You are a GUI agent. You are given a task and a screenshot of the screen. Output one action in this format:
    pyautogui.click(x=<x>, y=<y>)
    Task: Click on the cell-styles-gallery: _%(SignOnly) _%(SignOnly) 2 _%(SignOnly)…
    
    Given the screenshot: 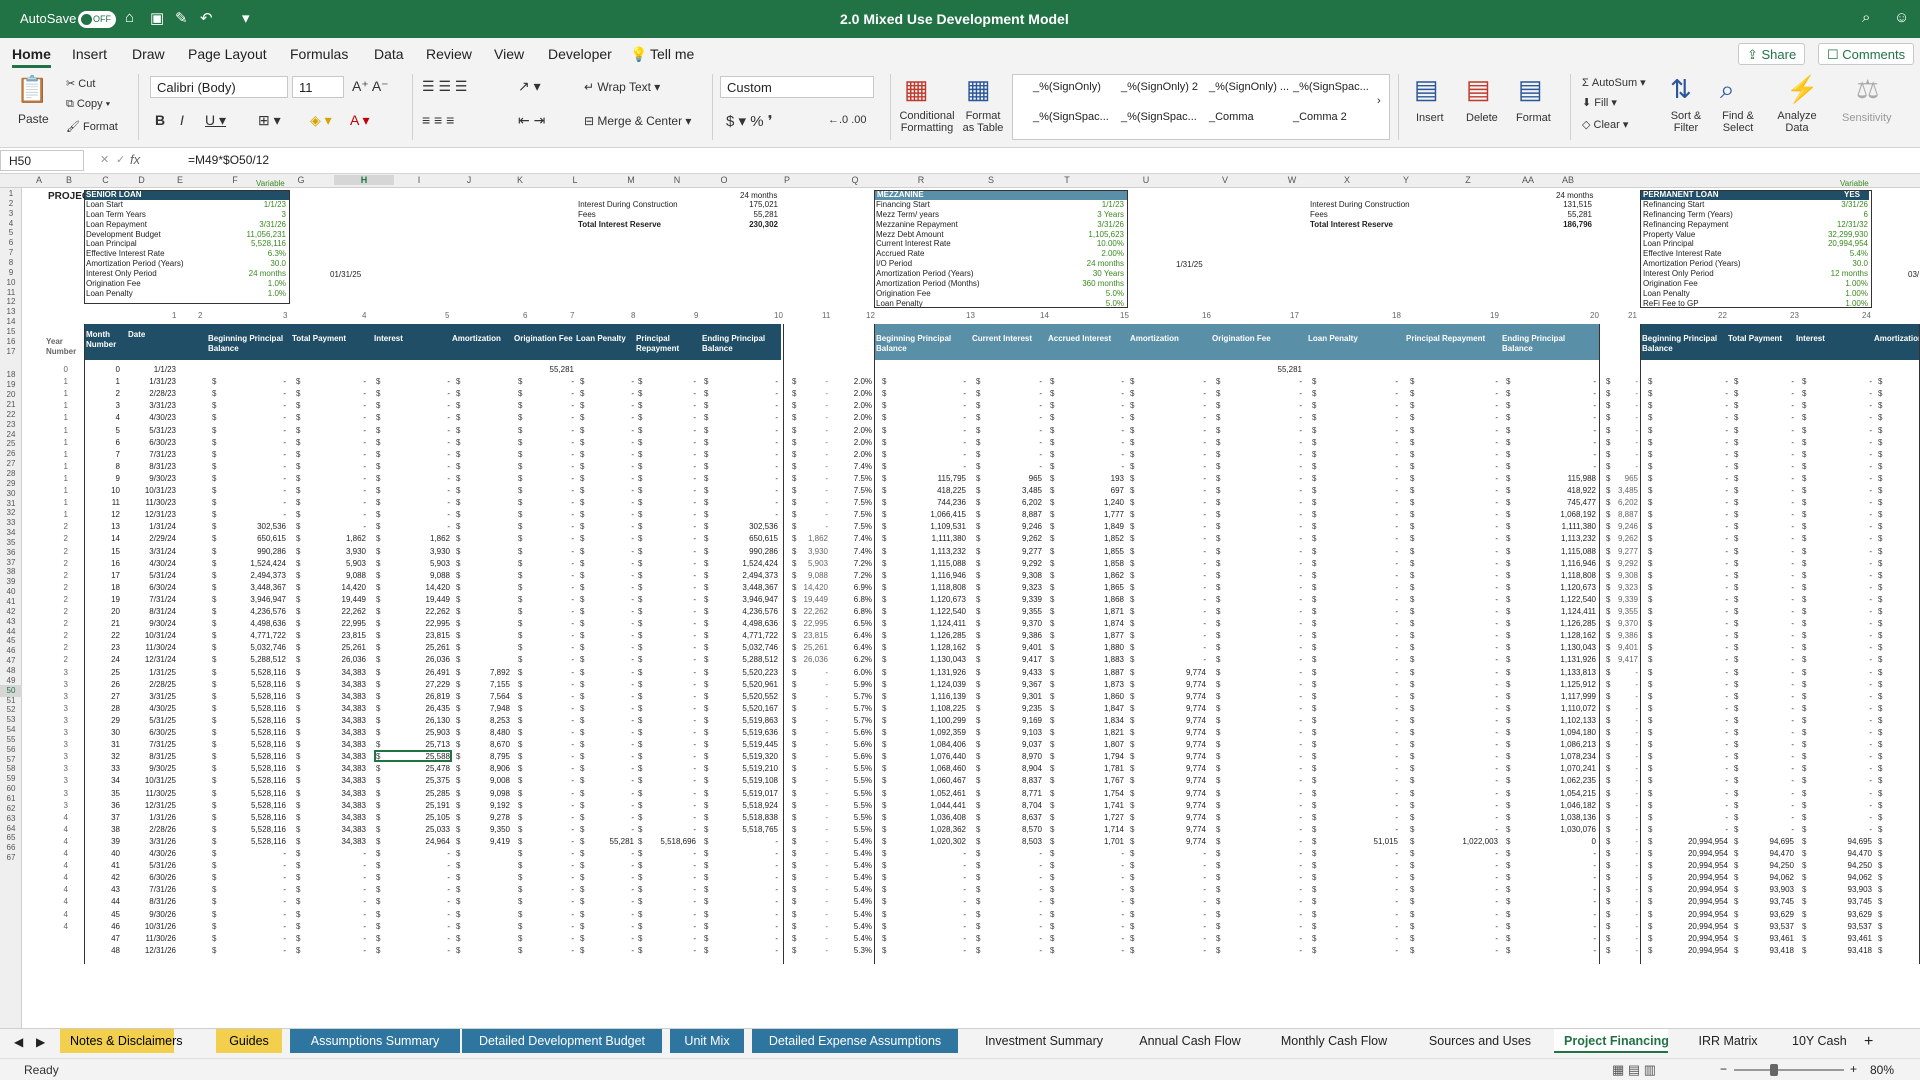 What is the action you would take?
    pyautogui.click(x=1201, y=107)
    